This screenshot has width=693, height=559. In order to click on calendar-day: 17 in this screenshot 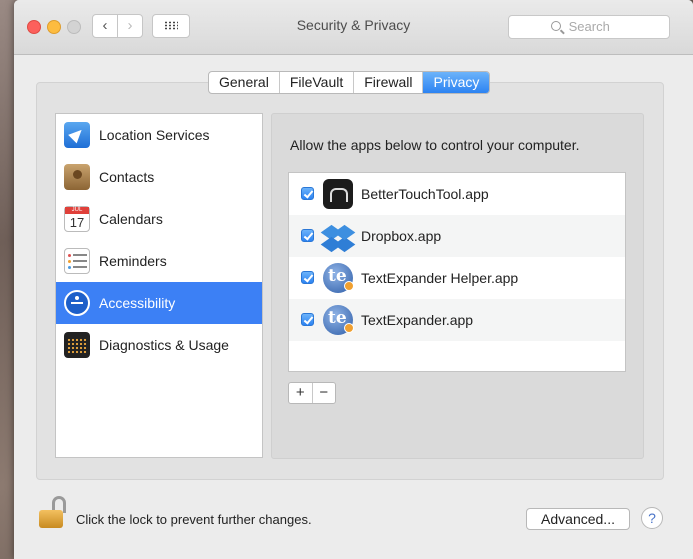, I will do `click(77, 222)`.